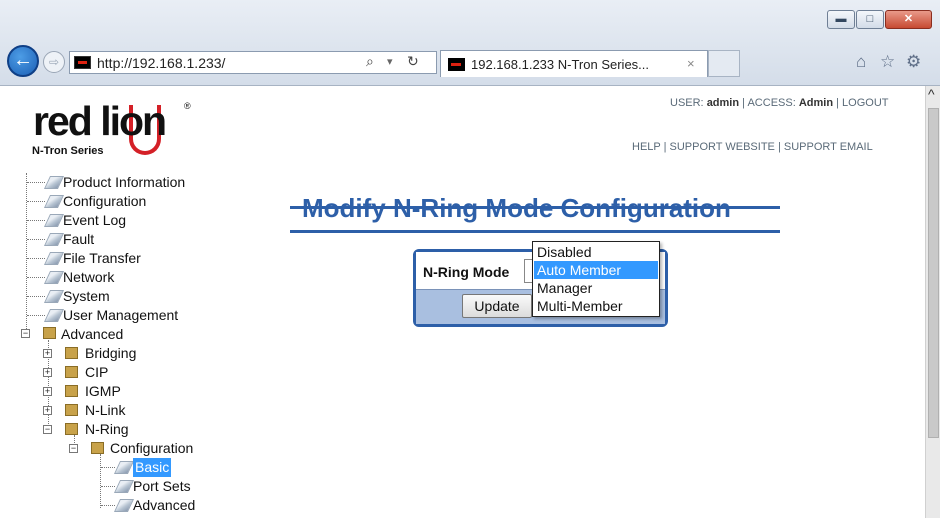  I want to click on close-window-button: ✕, so click(908, 19).